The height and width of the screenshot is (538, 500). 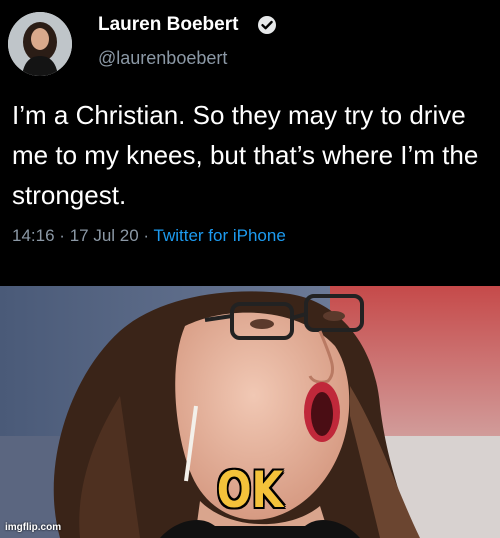 I want to click on tweet-date: 17 Jul 20, so click(x=104, y=235).